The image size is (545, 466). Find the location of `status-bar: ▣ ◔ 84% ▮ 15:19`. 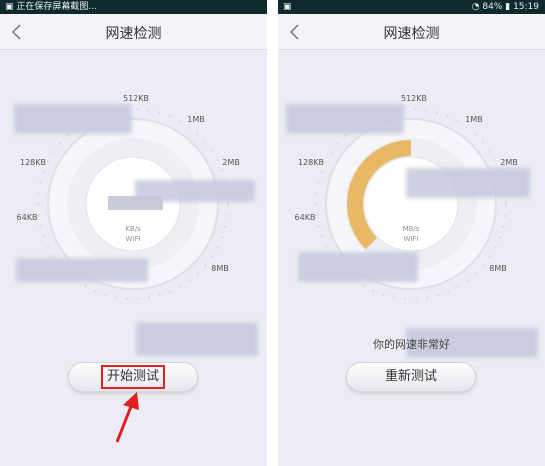

status-bar: ▣ ◔ 84% ▮ 15:19 is located at coordinates (411, 7).